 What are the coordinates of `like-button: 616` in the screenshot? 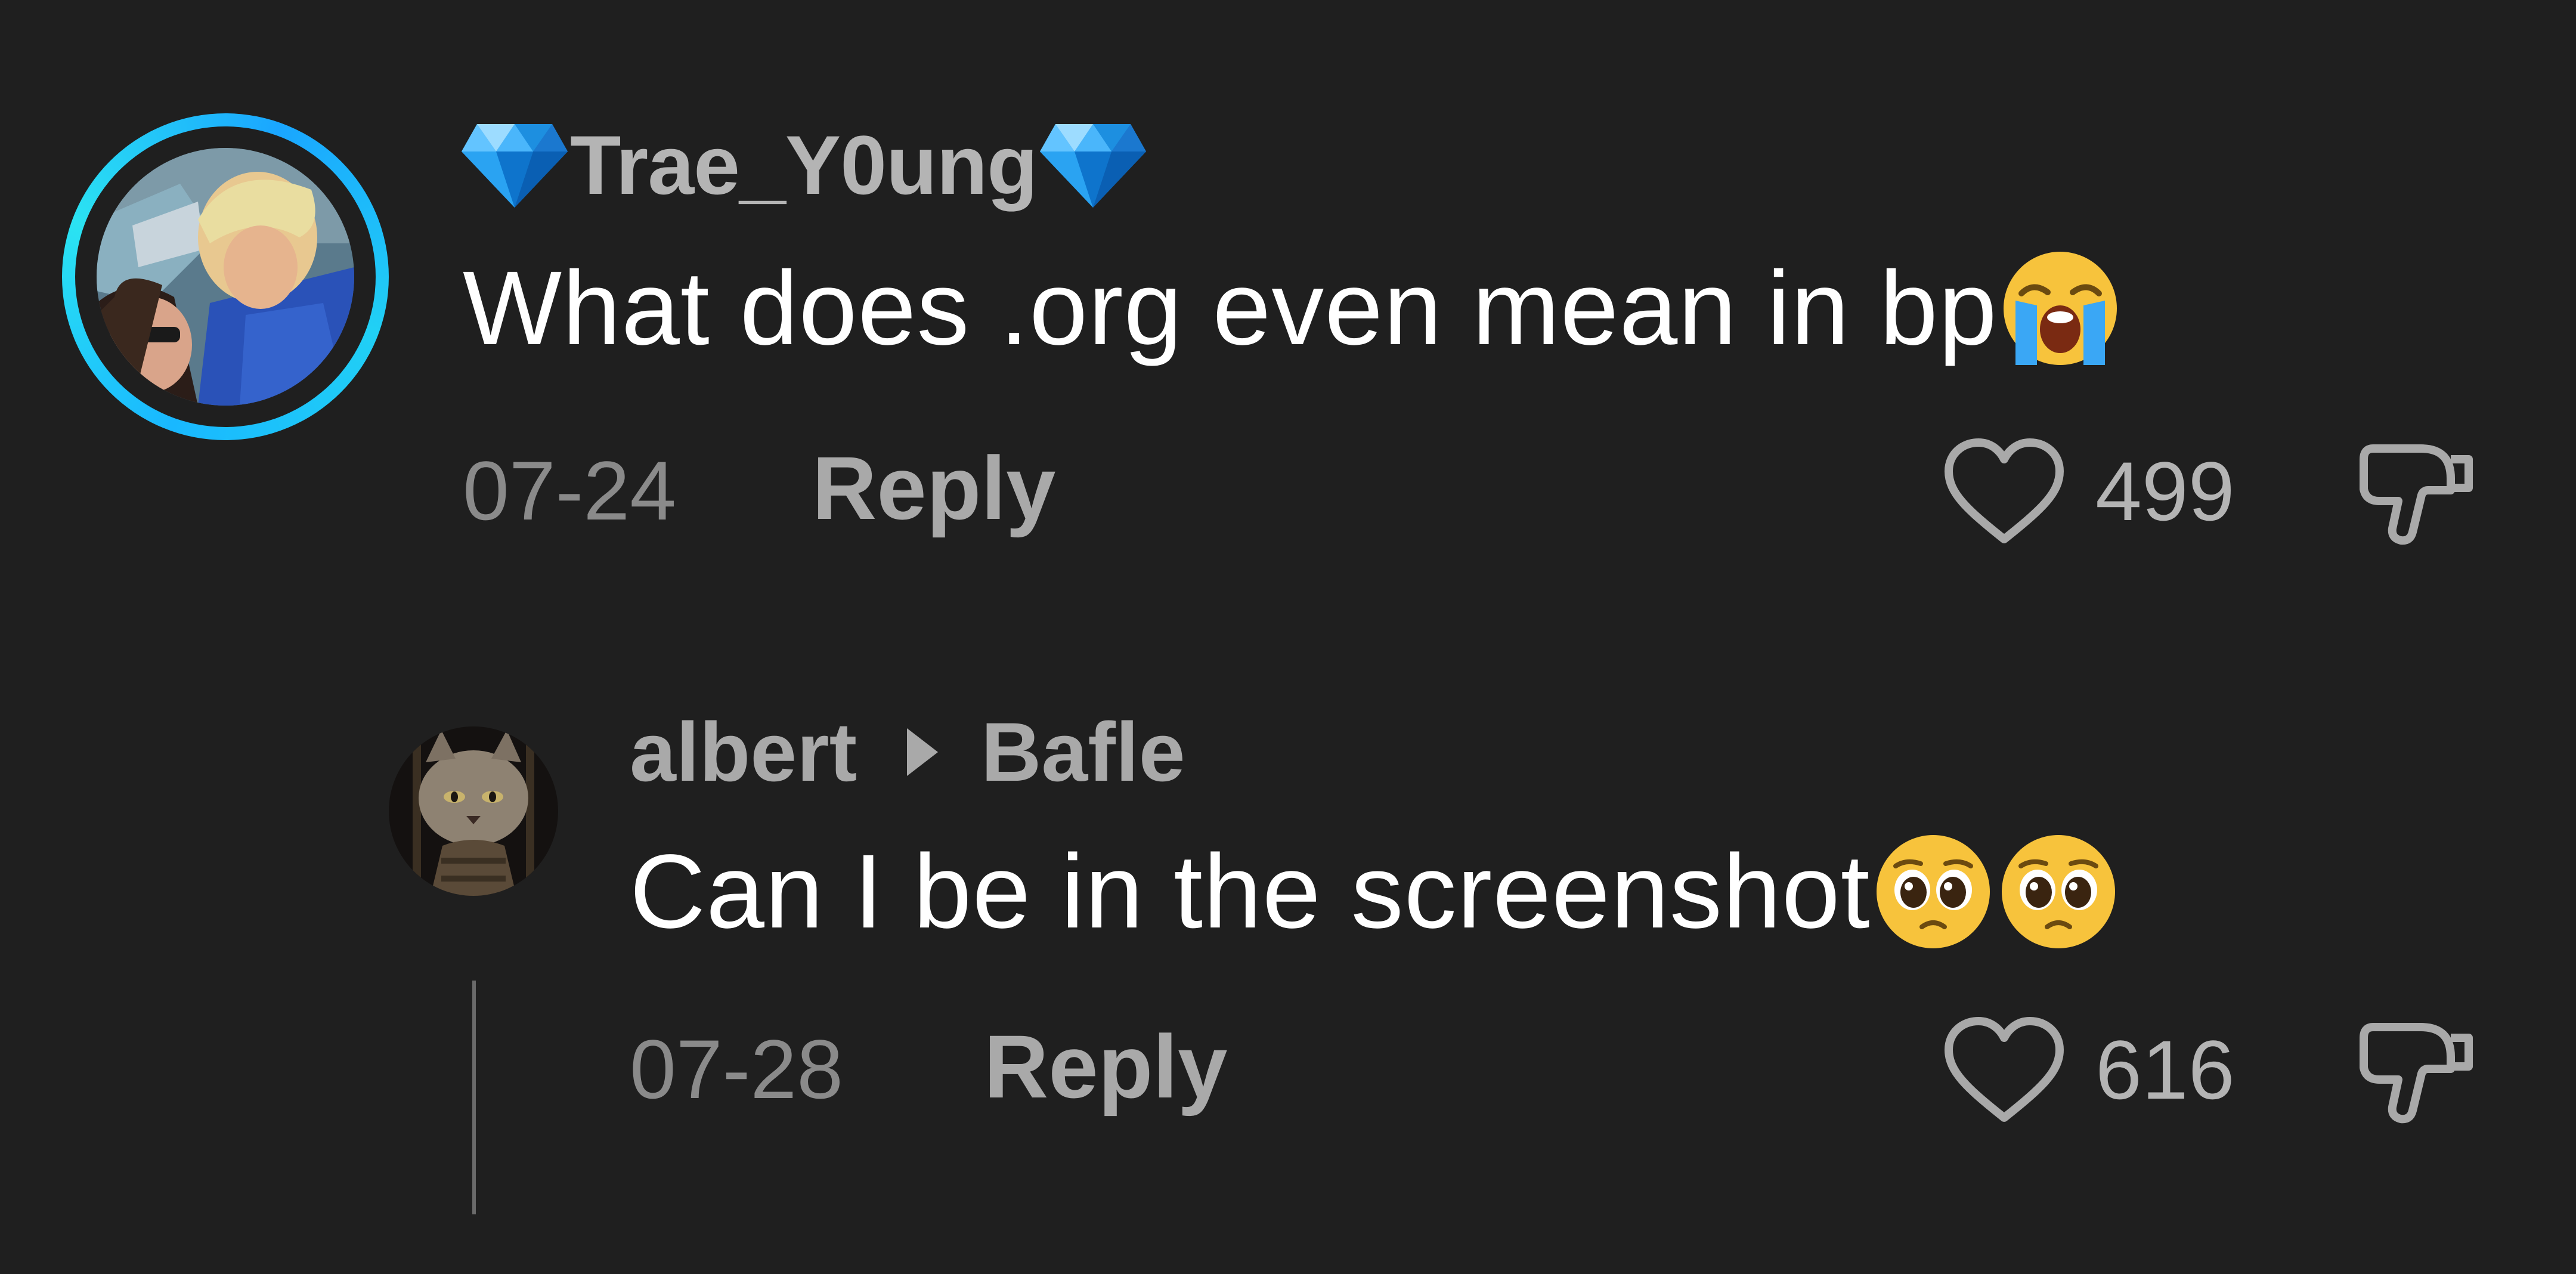 It's located at (2089, 1070).